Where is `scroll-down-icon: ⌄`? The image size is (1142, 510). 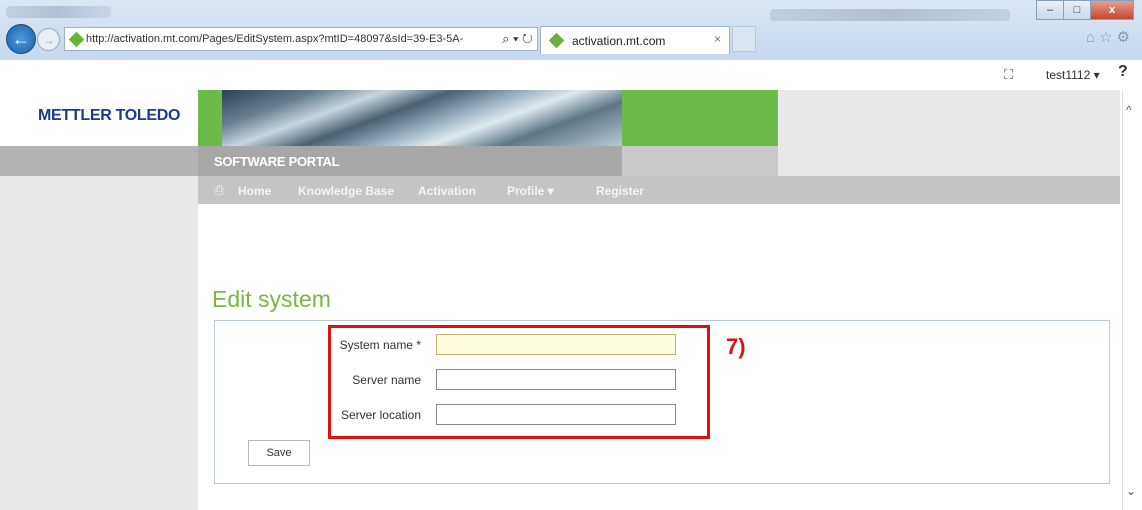
scroll-down-icon: ⌄ is located at coordinates (1131, 491).